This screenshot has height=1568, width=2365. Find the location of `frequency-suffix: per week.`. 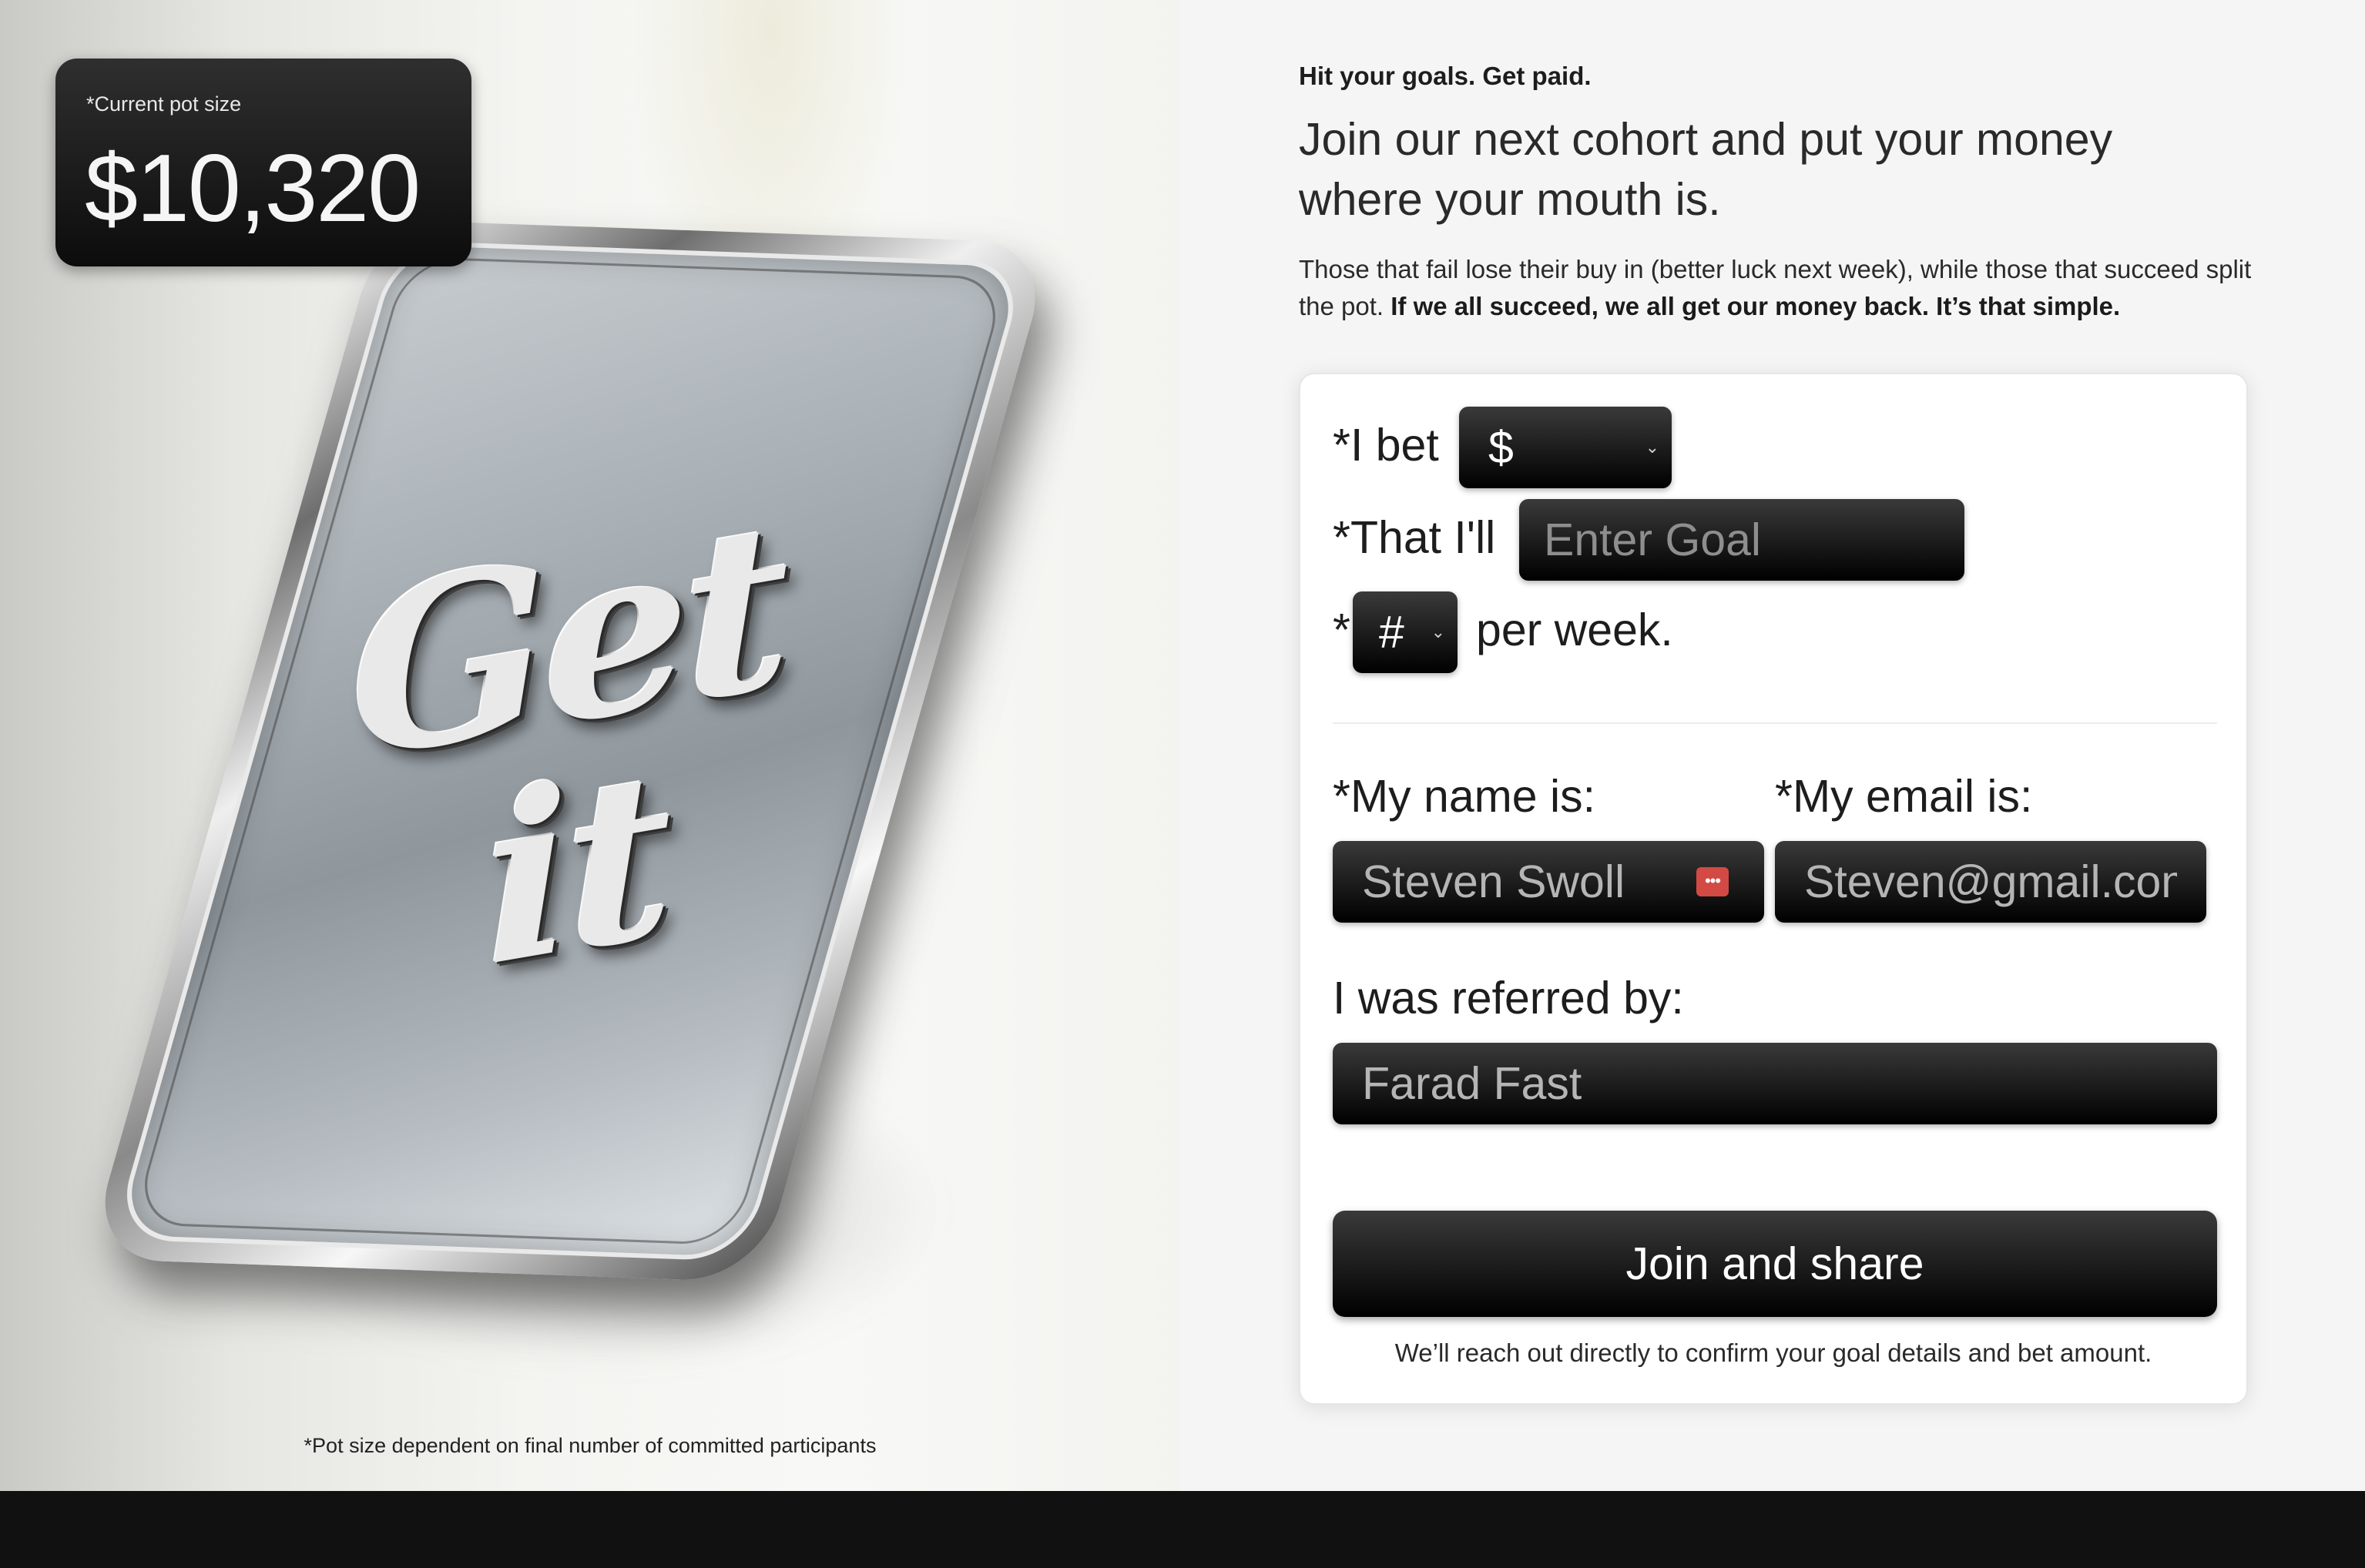

frequency-suffix: per week. is located at coordinates (1574, 630).